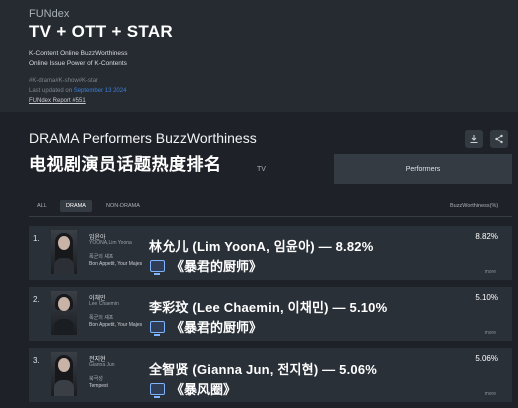  What do you see at coordinates (57, 101) in the screenshot?
I see `report-link: FUNdex Report #551` at bounding box center [57, 101].